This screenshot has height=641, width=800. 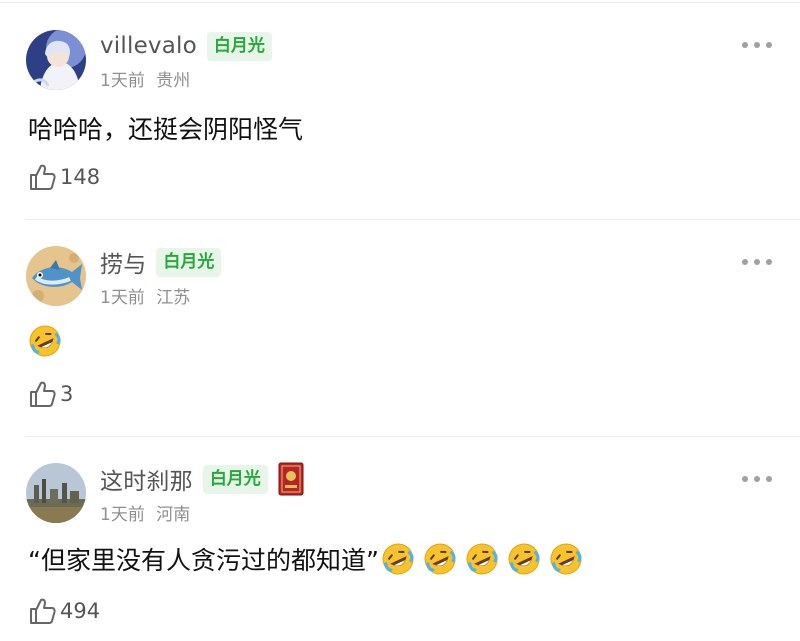 I want to click on comment-text: “但家里没有人贪污过的都知道”, so click(x=305, y=559).